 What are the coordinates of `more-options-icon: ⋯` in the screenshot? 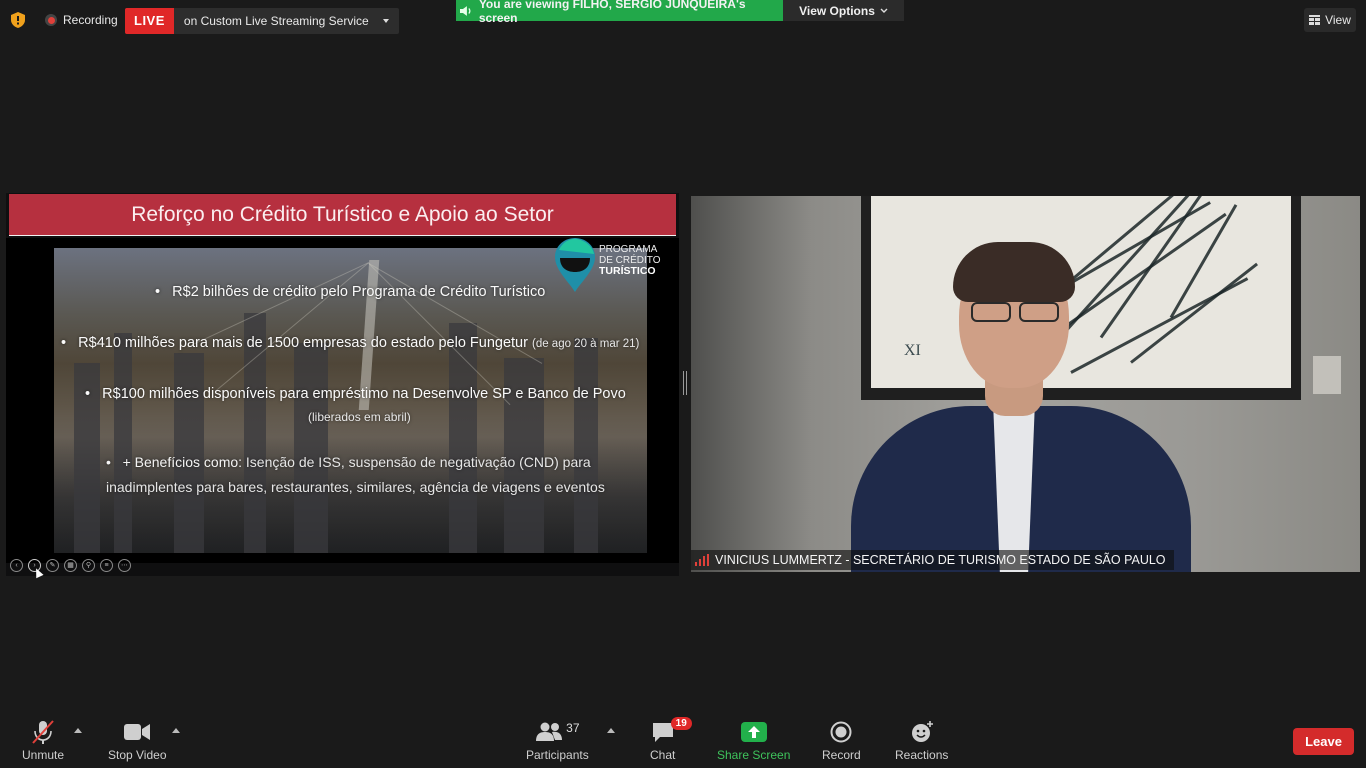 It's located at (124, 565).